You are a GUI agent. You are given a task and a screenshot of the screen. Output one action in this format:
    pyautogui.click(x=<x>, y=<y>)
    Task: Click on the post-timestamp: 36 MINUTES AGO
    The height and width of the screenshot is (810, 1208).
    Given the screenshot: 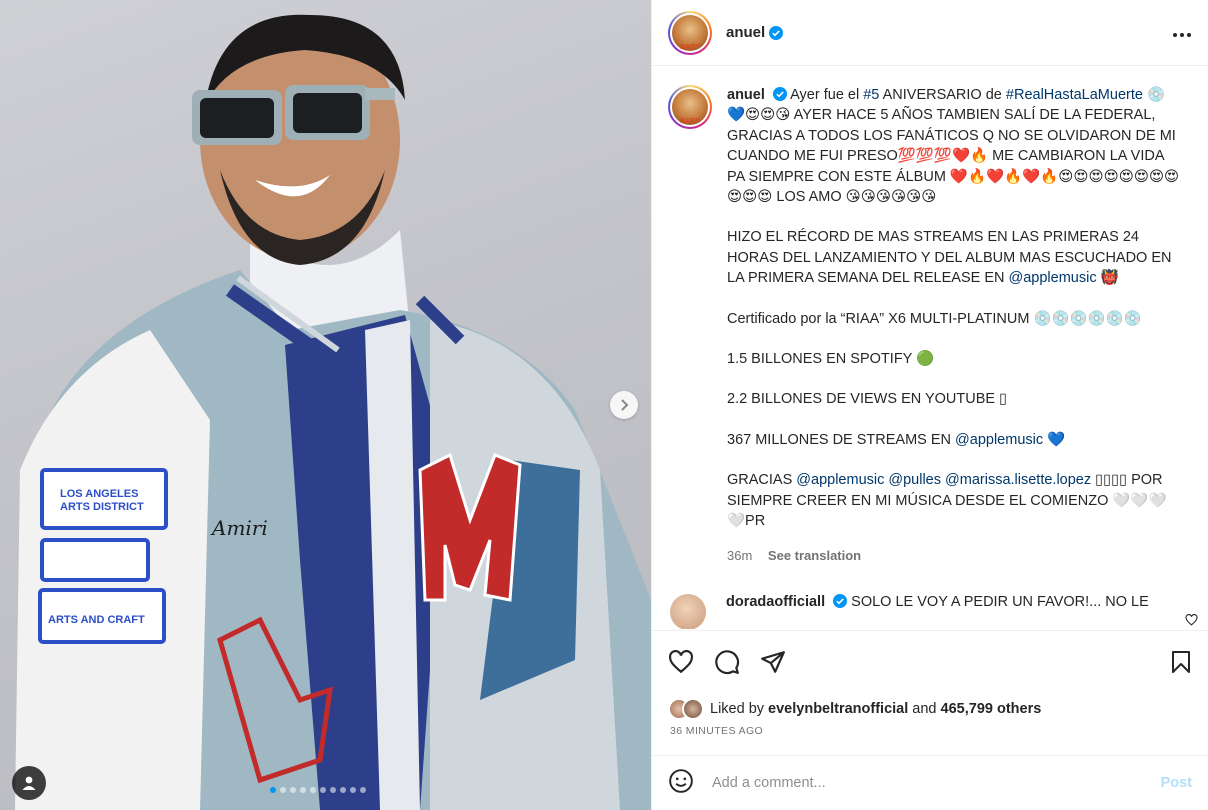 What is the action you would take?
    pyautogui.click(x=716, y=731)
    